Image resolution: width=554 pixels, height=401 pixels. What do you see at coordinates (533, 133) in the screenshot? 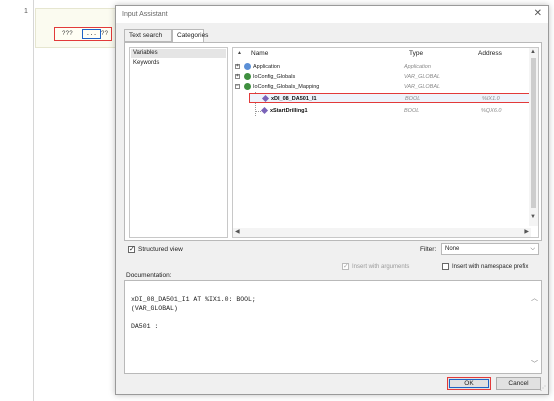
I see `scrollbar-thumb` at bounding box center [533, 133].